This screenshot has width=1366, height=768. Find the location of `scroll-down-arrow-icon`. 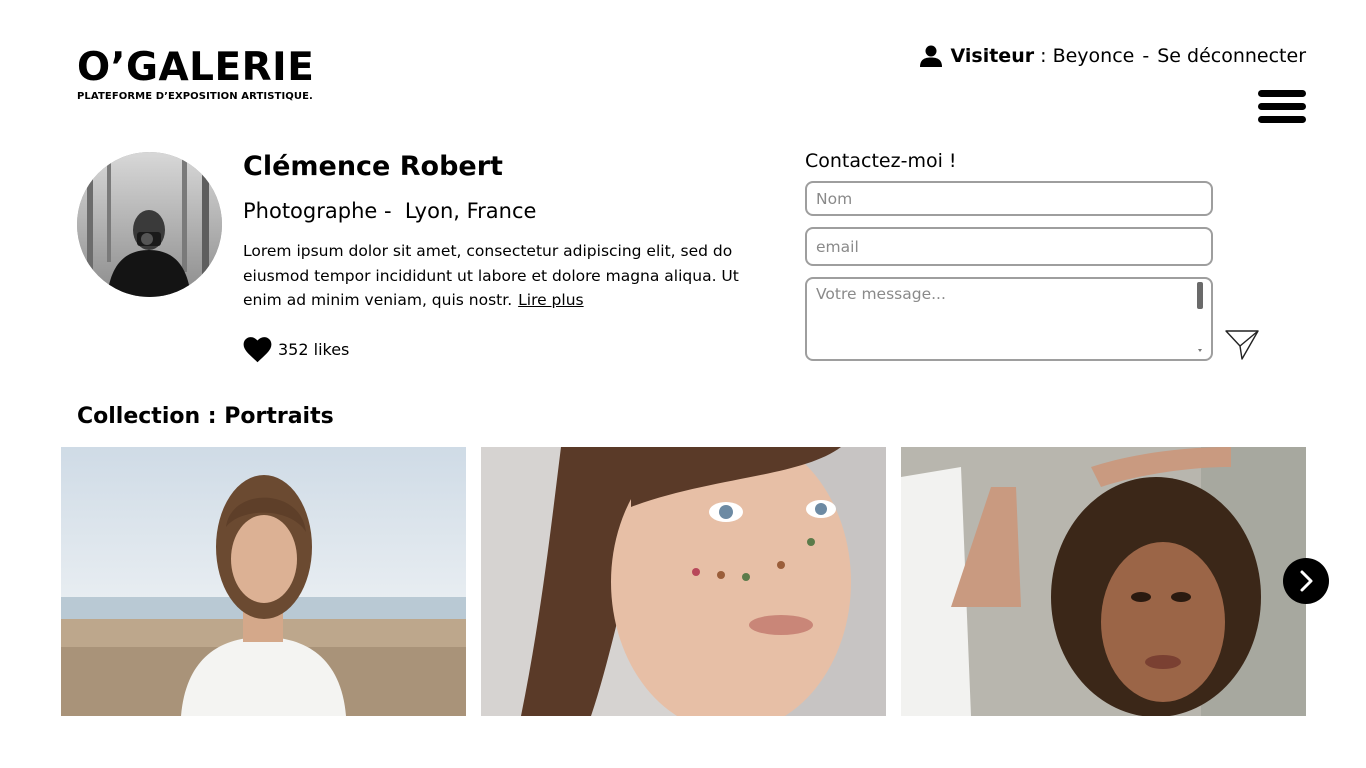

scroll-down-arrow-icon is located at coordinates (1200, 350).